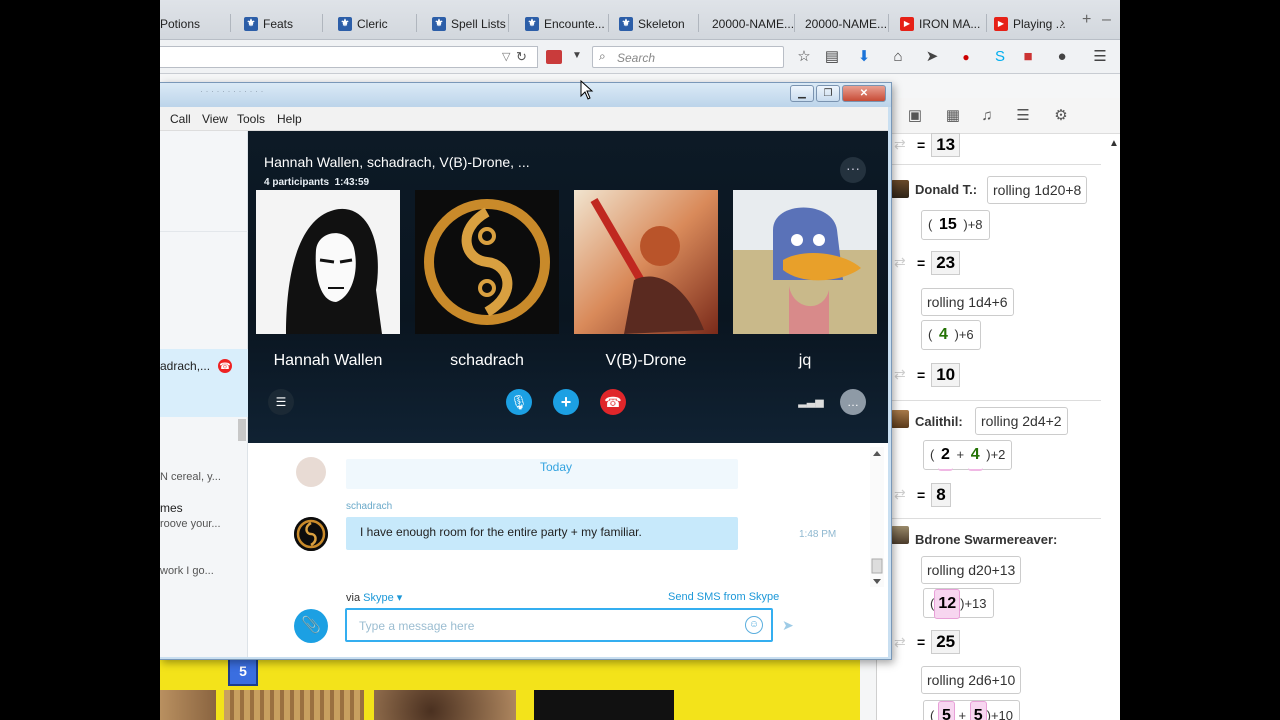  I want to click on chevron-down-icon: ▼, so click(577, 55).